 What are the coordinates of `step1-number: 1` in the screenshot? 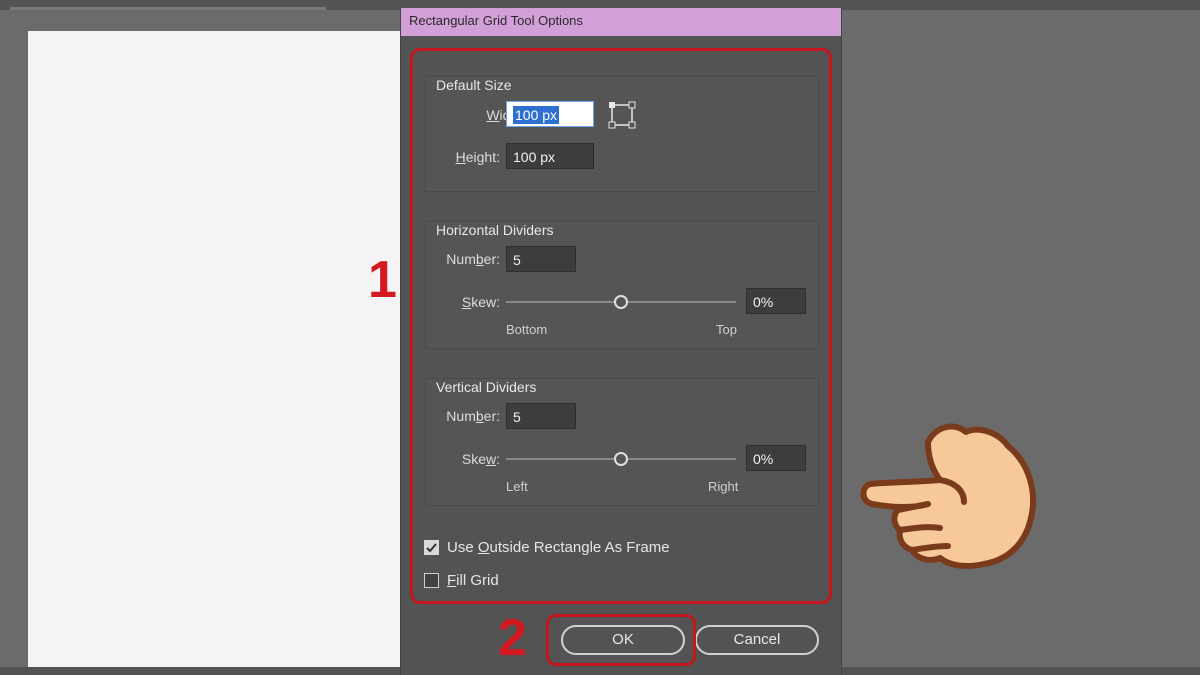 It's located at (382, 280).